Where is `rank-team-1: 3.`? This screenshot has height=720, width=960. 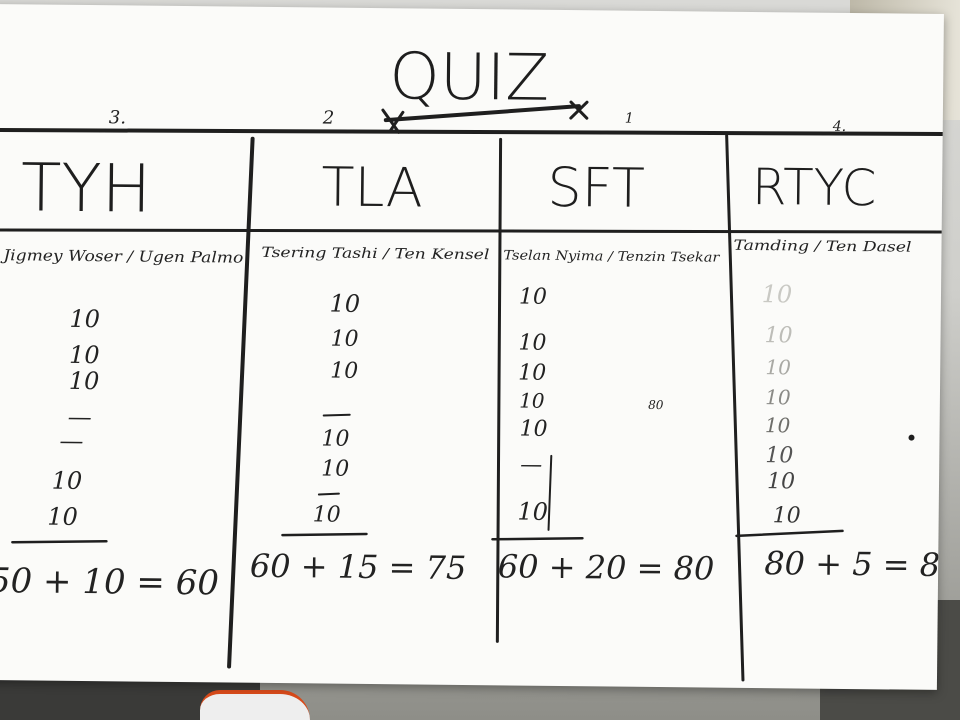
rank-team-1: 3. is located at coordinates (117, 117).